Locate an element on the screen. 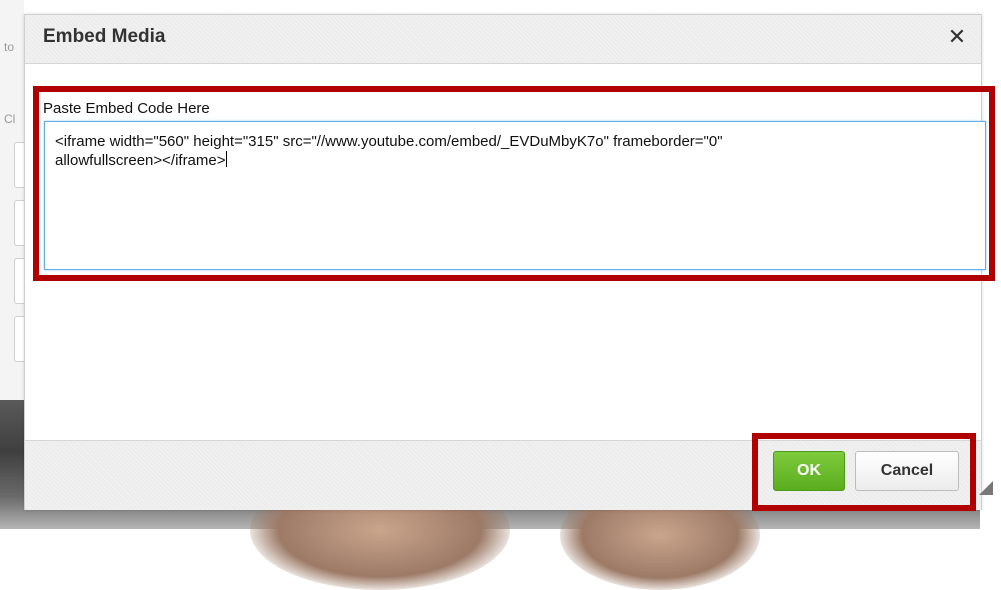 The width and height of the screenshot is (1001, 590). cancel-button: Cancel is located at coordinates (907, 471).